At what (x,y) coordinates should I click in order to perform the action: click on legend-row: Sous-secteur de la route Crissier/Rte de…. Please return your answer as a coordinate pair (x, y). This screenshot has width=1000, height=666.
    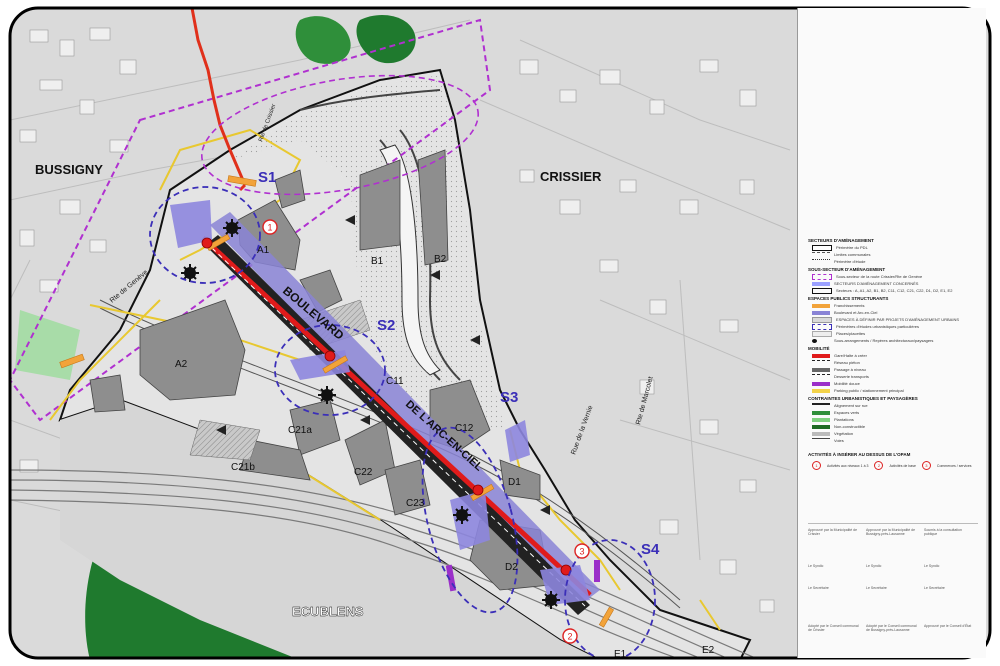
    Looking at the image, I should click on (899, 276).